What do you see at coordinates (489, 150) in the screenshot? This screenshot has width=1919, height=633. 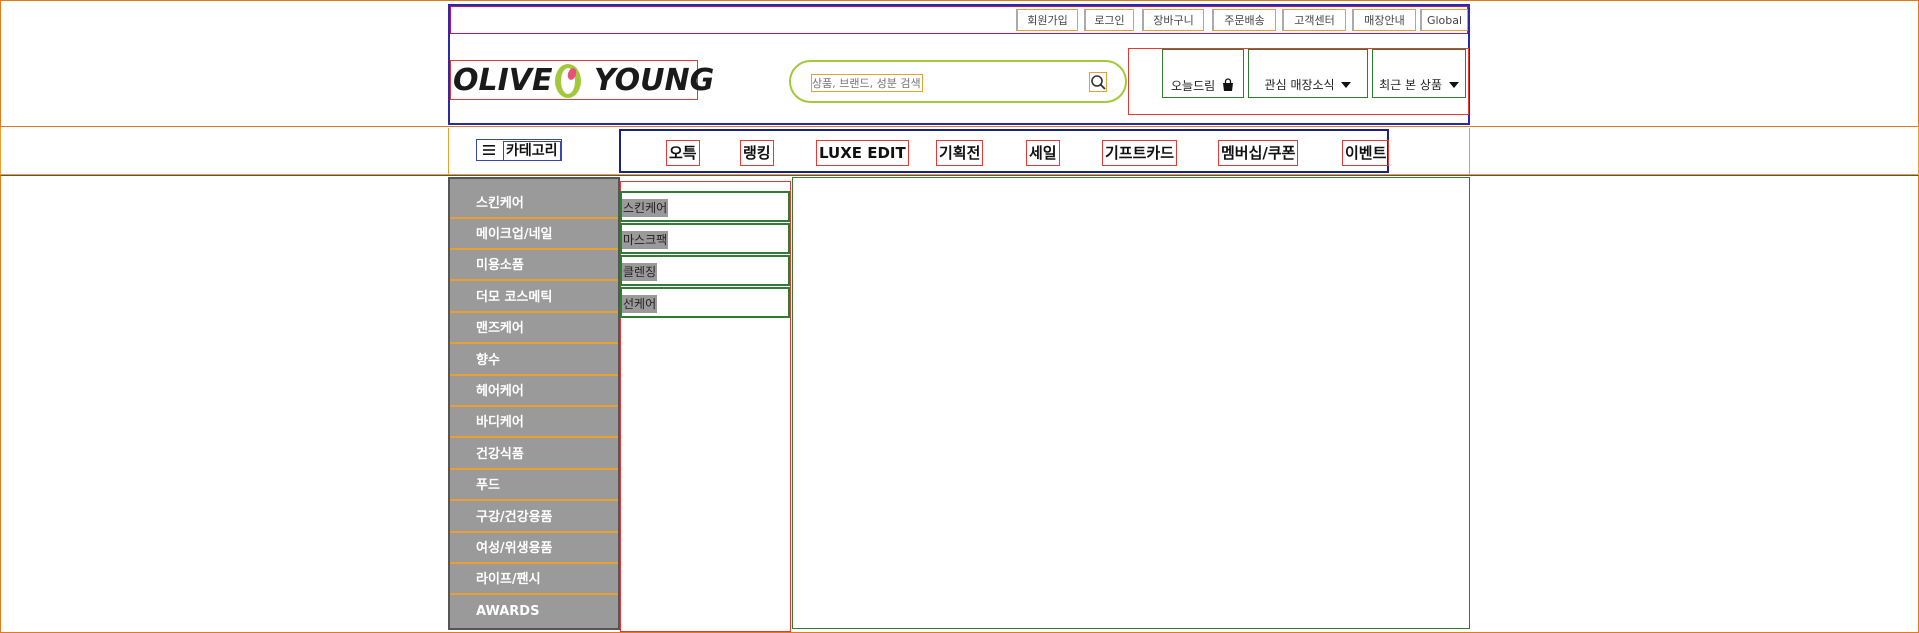 I see `hamburger-icon` at bounding box center [489, 150].